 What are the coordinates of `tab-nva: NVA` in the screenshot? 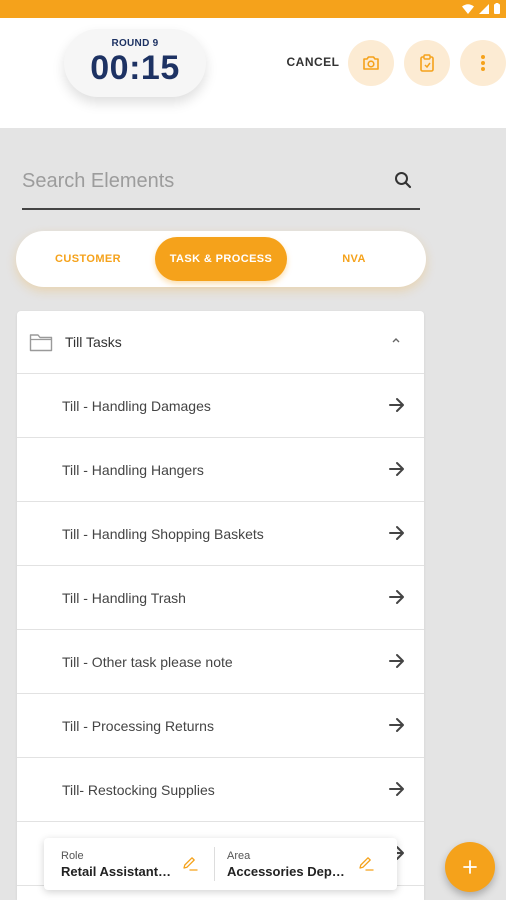 It's located at (354, 259).